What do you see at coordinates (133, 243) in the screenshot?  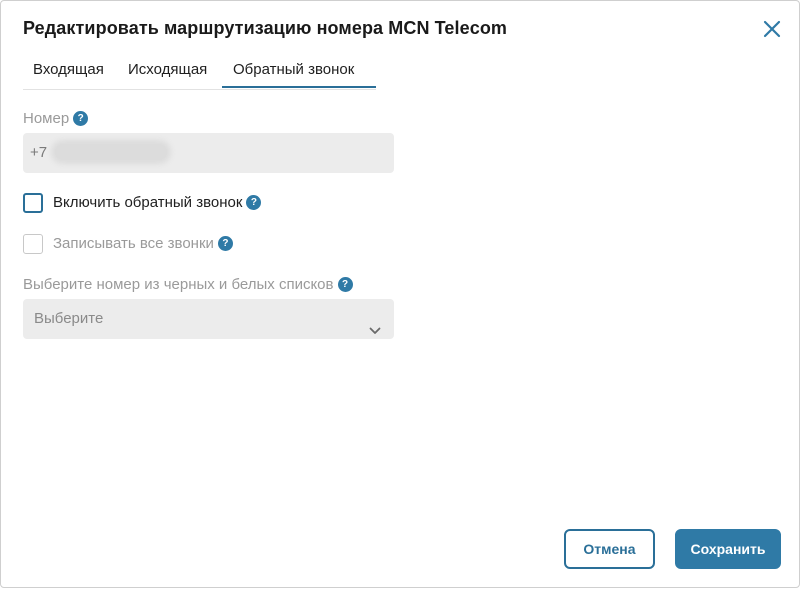 I see `record-calls-label: Записывать все звонки` at bounding box center [133, 243].